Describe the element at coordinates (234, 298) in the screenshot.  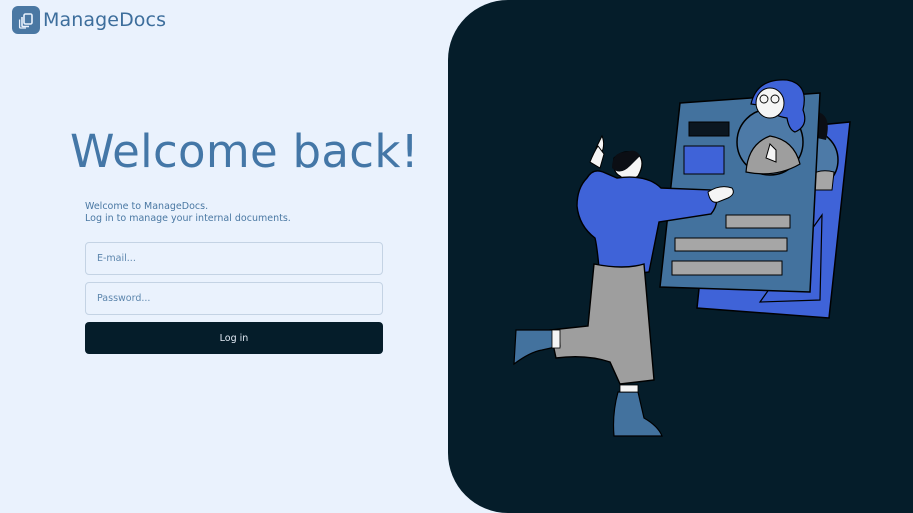
I see `password-field` at that location.